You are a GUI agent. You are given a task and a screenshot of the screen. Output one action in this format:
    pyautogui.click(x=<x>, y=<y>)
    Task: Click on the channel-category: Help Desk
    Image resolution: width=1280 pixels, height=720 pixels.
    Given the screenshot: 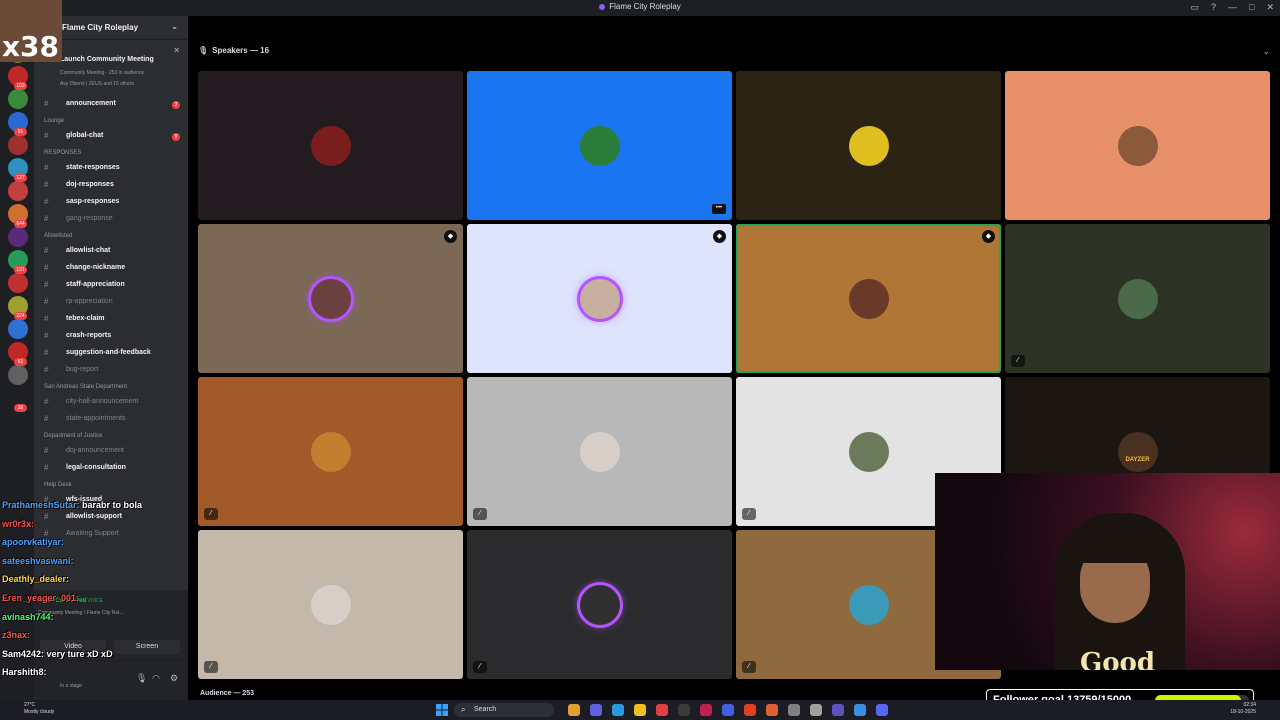 What is the action you would take?
    pyautogui.click(x=58, y=485)
    